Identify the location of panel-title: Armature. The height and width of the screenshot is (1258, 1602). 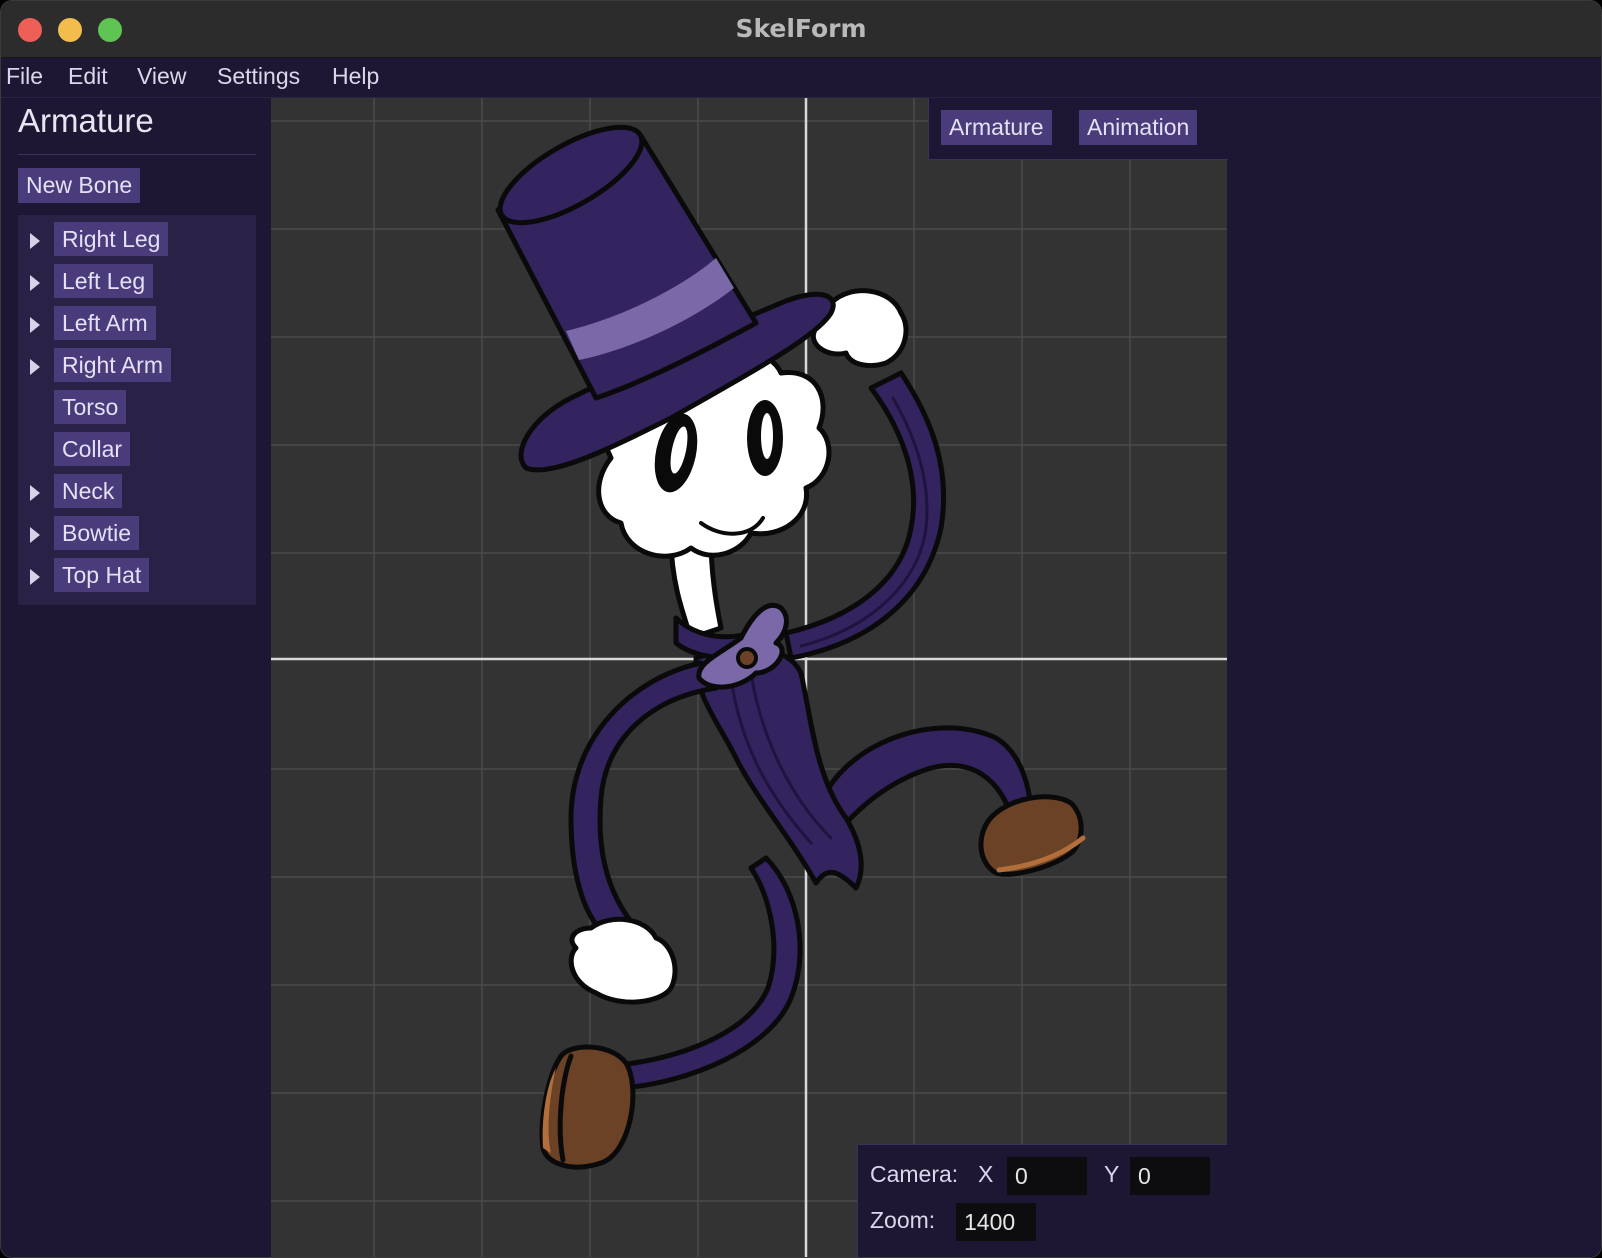
(86, 120).